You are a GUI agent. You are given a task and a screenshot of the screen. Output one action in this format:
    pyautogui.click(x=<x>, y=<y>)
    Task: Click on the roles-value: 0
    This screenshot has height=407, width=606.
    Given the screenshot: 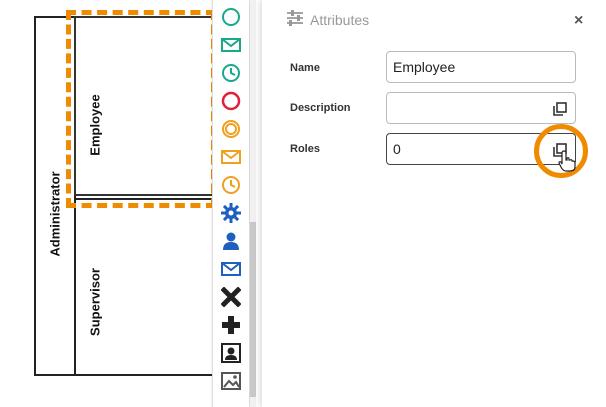 What is the action you would take?
    pyautogui.click(x=397, y=149)
    